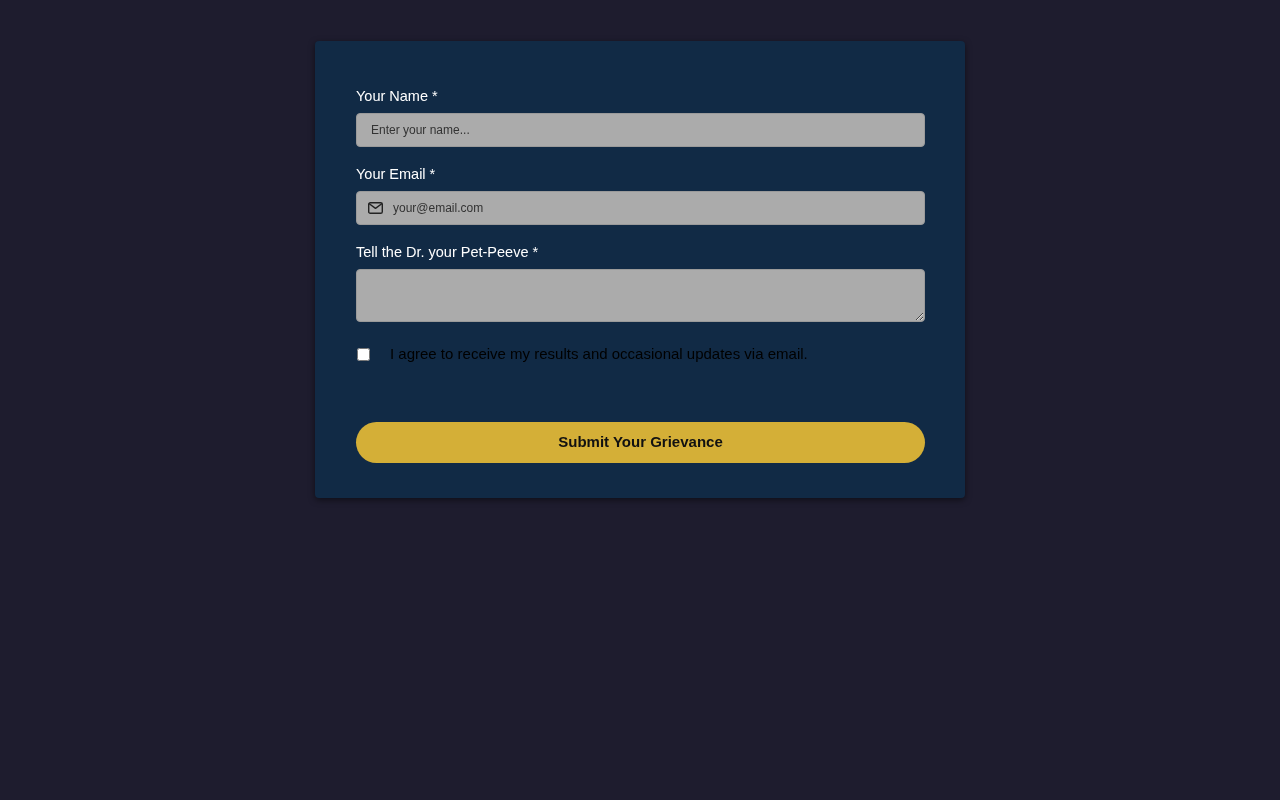 Image resolution: width=1280 pixels, height=800 pixels. I want to click on consent-checkbox, so click(363, 354).